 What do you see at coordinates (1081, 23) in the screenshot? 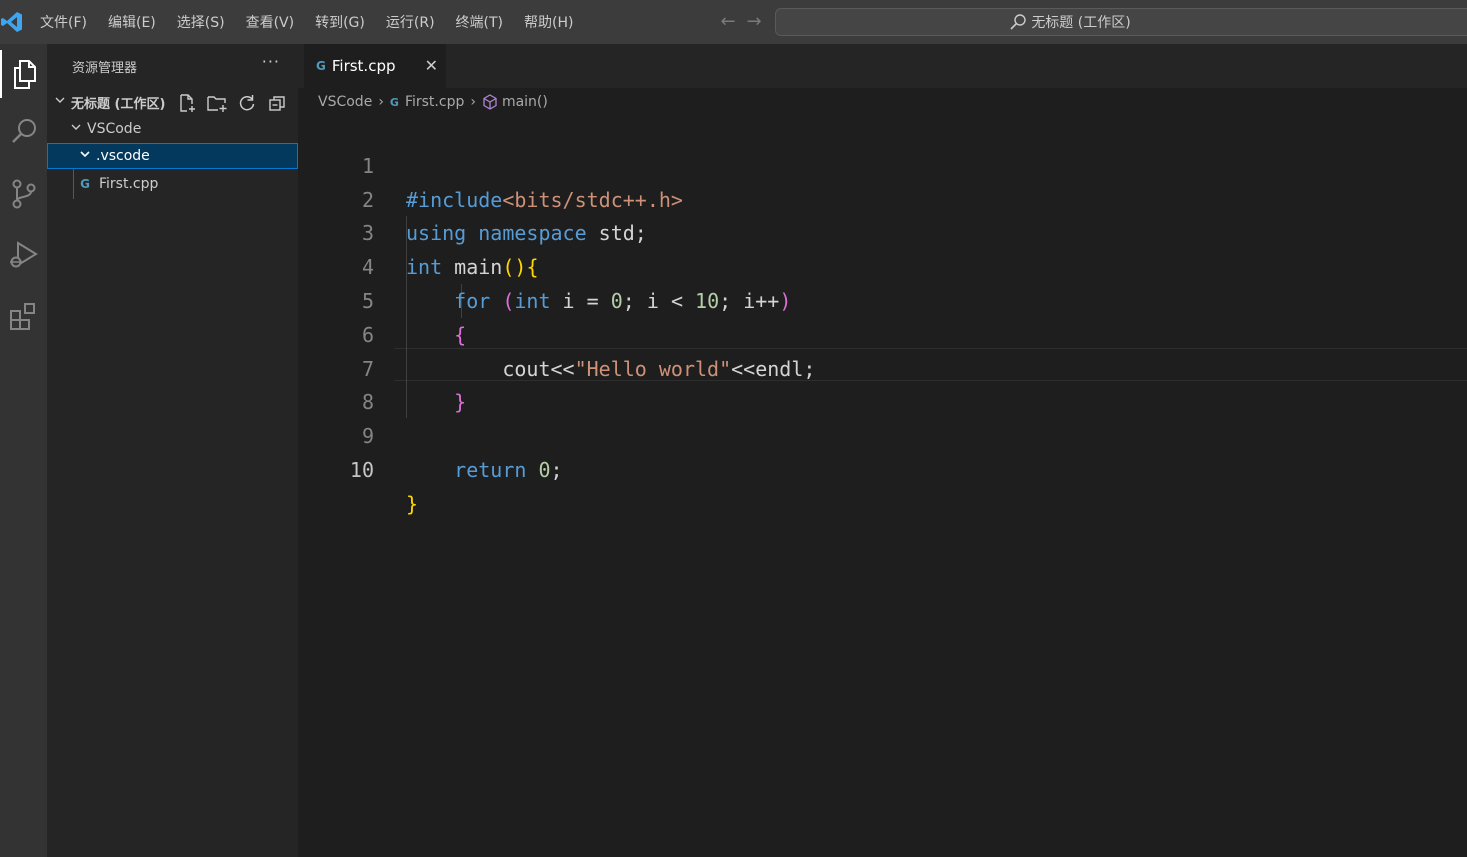
I see `command-center-label: 无标题 (工作区)` at bounding box center [1081, 23].